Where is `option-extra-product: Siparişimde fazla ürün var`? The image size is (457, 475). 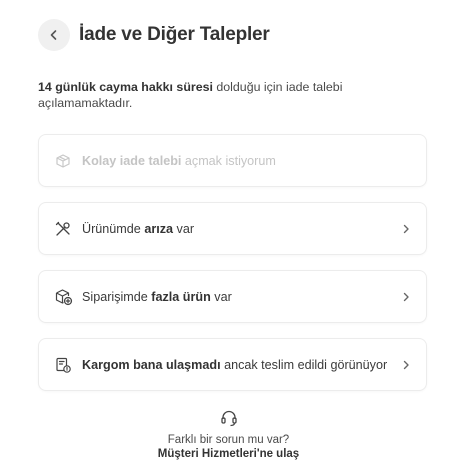
option-extra-product: Siparişimde fazla ürün var is located at coordinates (232, 296).